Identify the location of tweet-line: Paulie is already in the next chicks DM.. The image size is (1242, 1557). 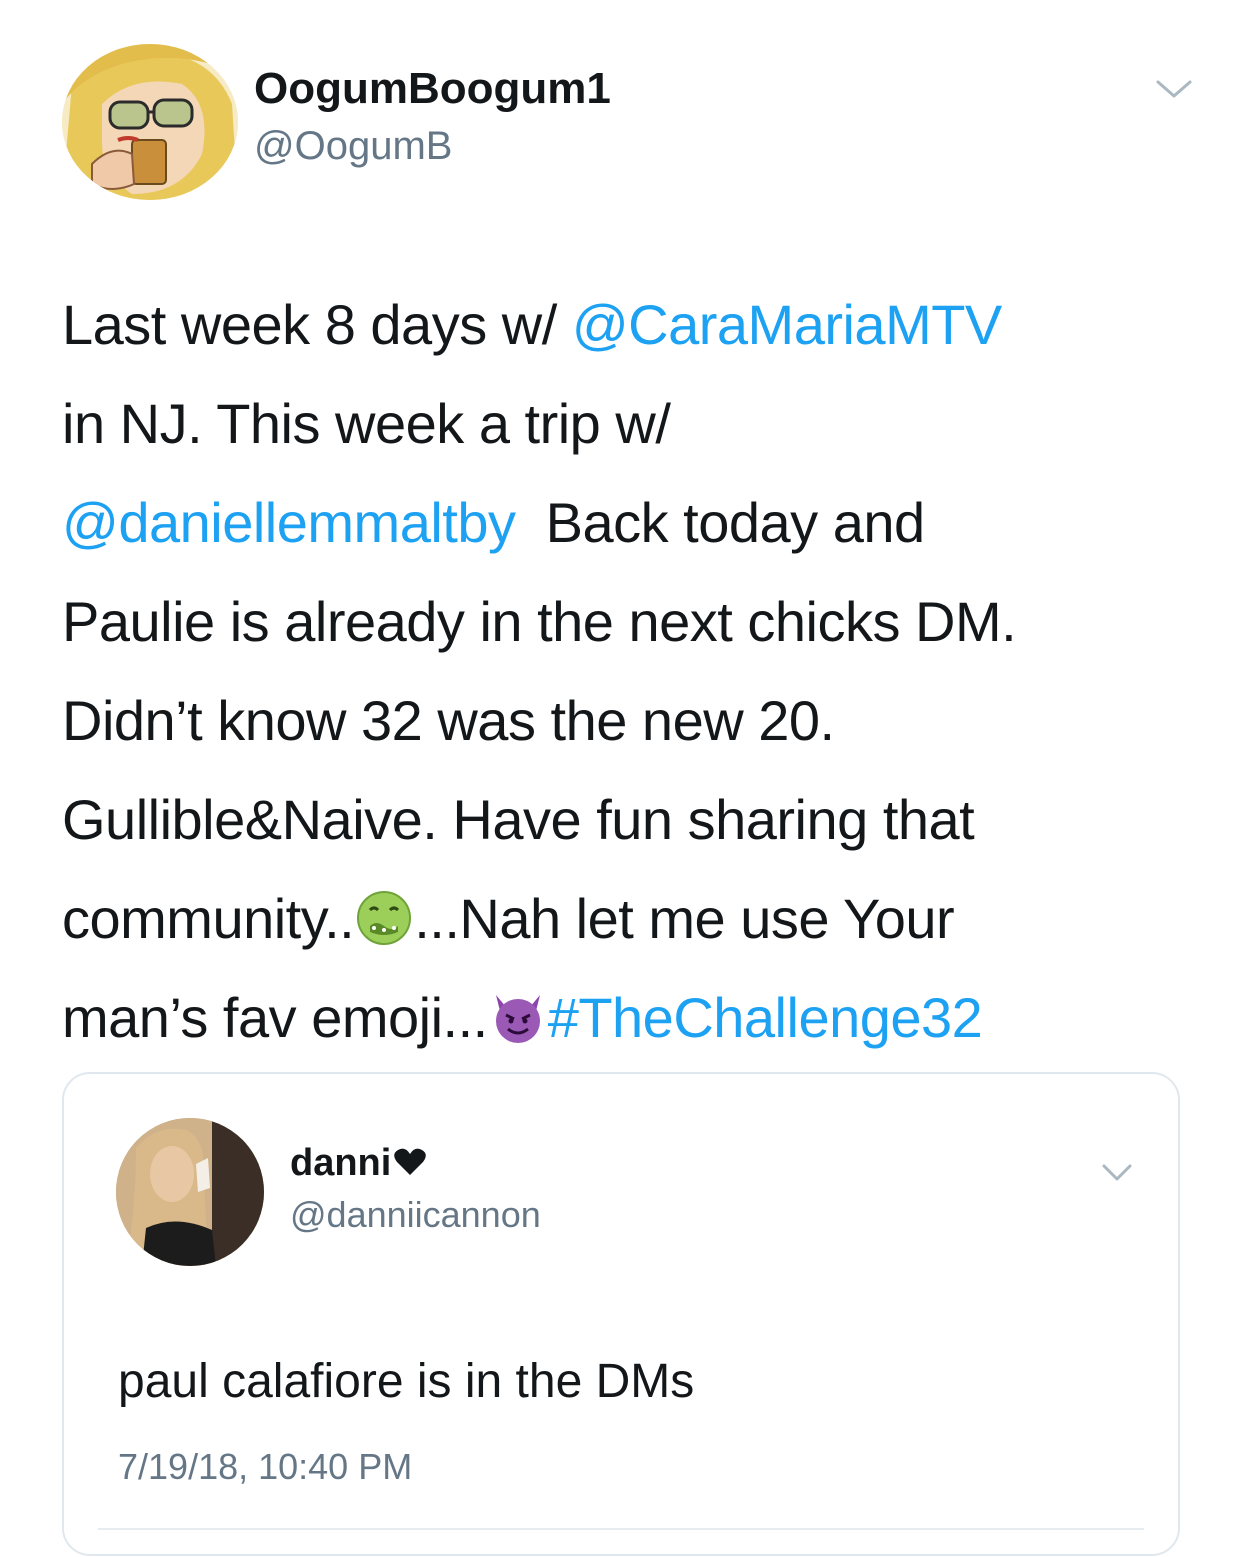
(622, 621).